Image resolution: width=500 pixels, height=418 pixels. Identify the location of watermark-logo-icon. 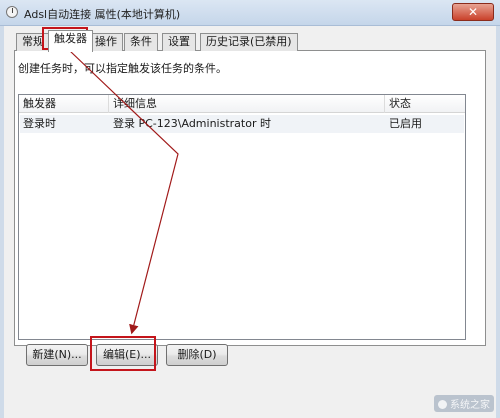
(442, 404).